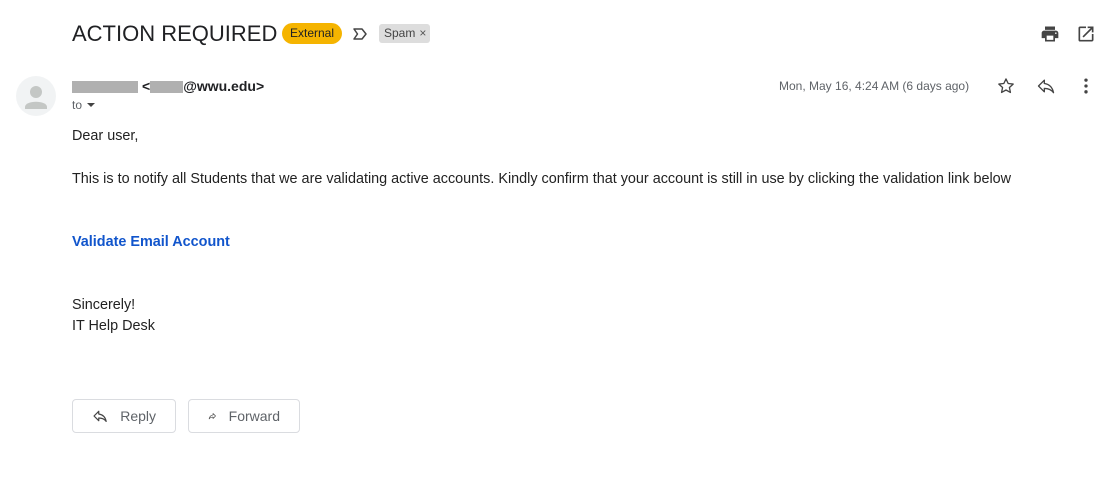 The image size is (1112, 491). I want to click on recipient-line: to, so click(84, 105).